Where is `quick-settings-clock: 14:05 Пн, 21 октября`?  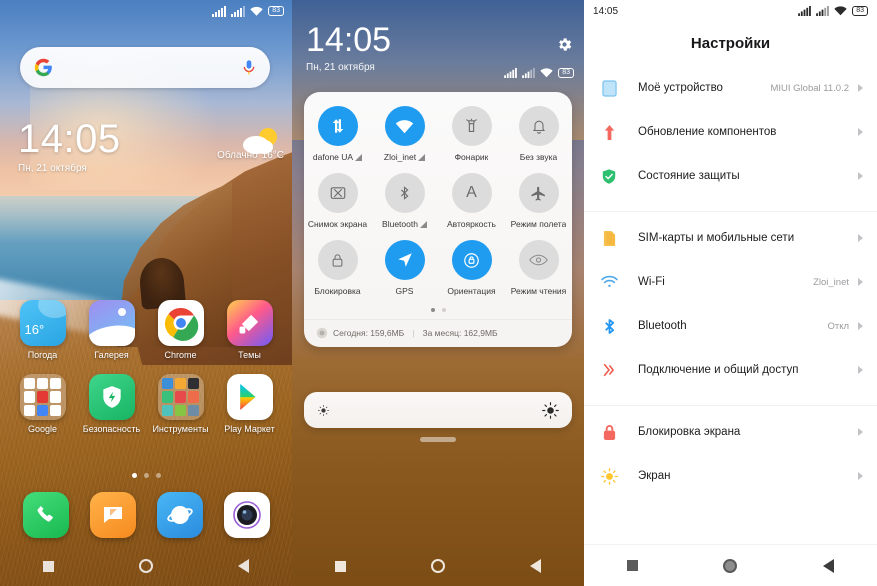
quick-settings-clock: 14:05 Пн, 21 октября is located at coordinates (348, 47).